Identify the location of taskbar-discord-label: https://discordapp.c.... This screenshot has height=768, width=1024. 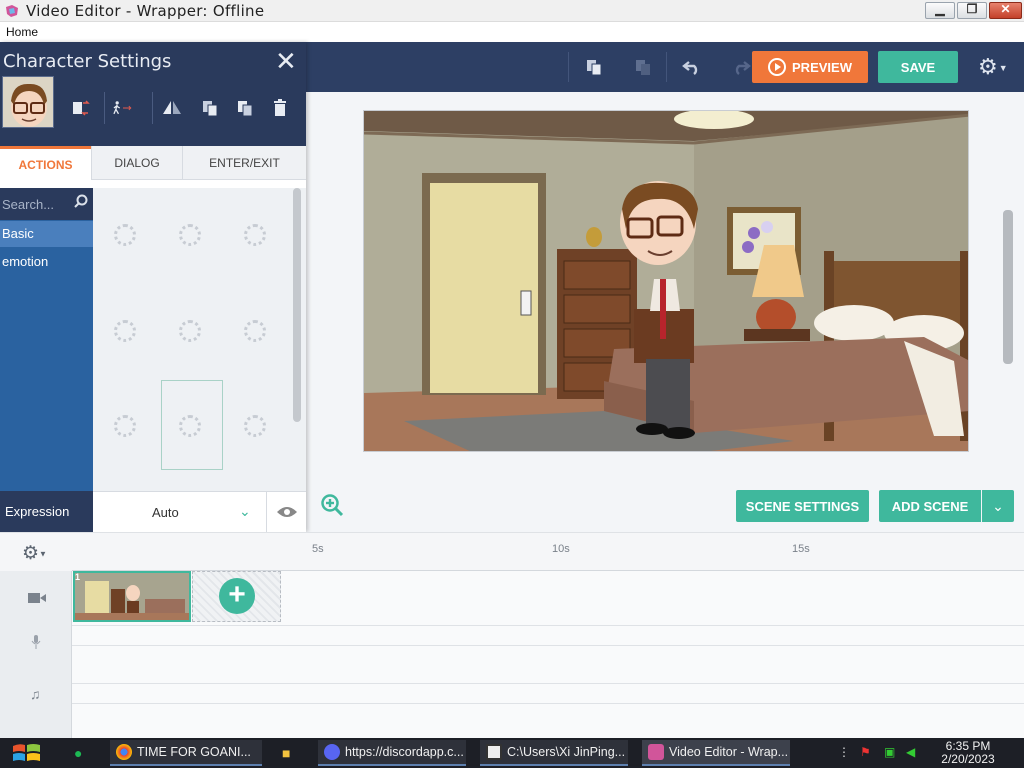
(404, 752).